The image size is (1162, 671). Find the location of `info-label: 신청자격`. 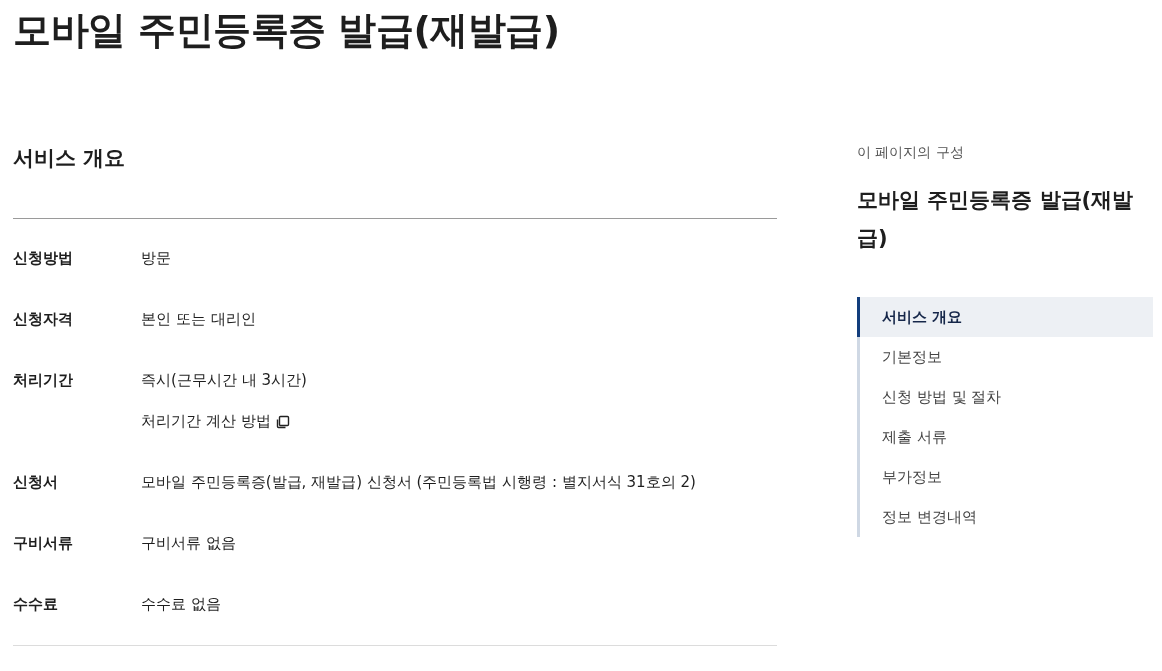

info-label: 신청자격 is located at coordinates (43, 319).